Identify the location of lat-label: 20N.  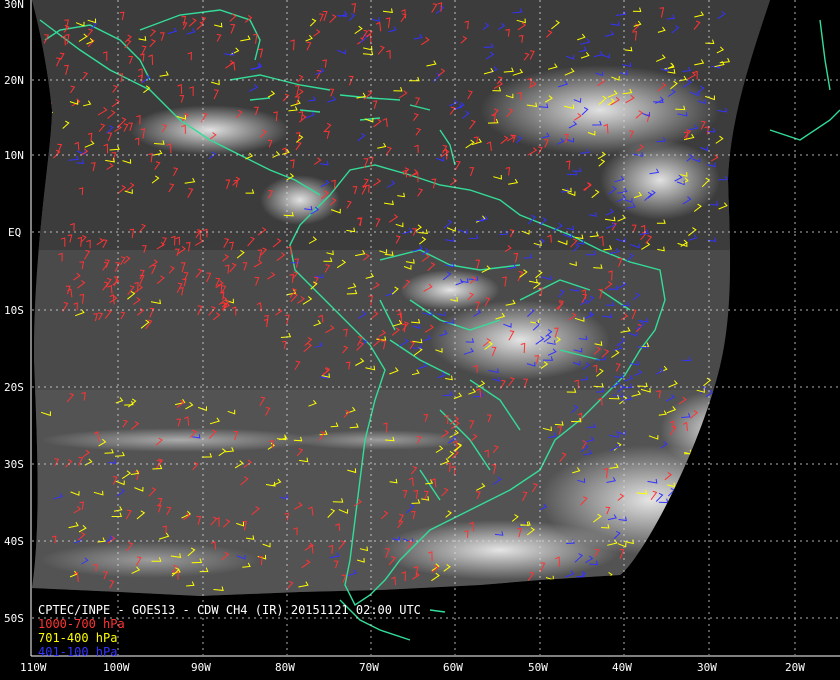
(14, 80).